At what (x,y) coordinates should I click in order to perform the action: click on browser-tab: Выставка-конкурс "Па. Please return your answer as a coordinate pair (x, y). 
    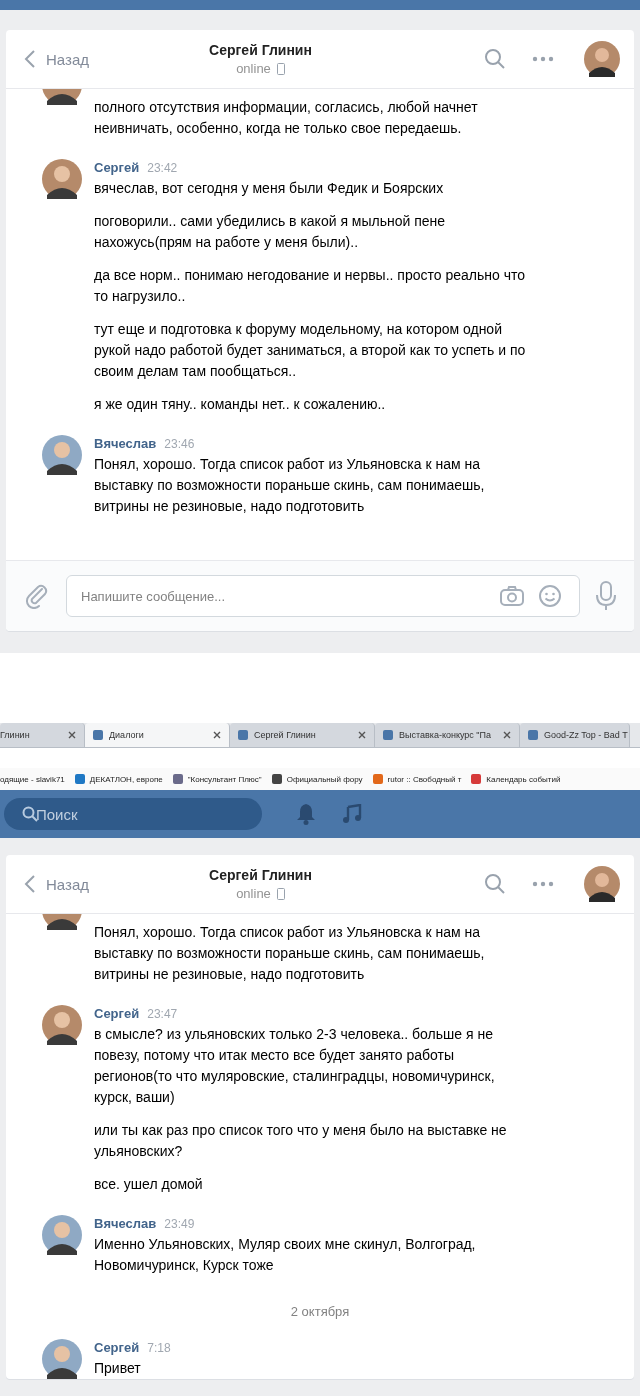
    Looking at the image, I should click on (447, 735).